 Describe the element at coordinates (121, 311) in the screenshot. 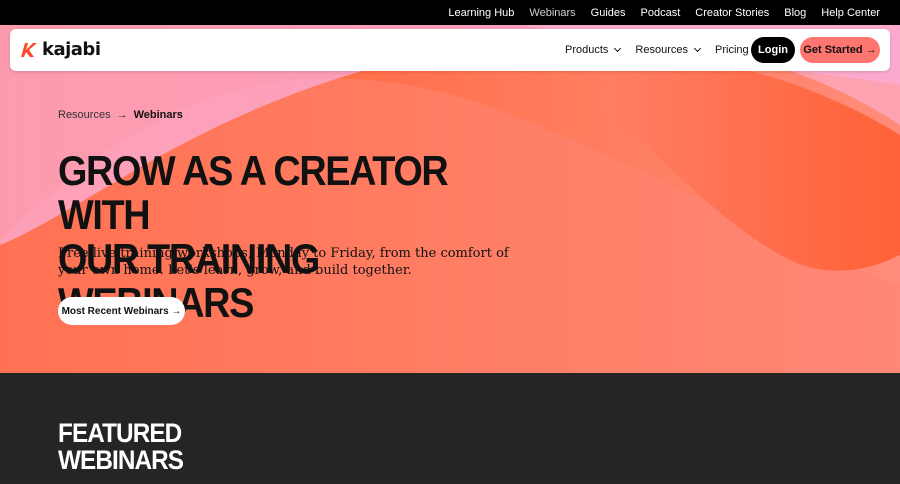

I see `most-recent-webinars-button: Most Recent Webinars →` at that location.